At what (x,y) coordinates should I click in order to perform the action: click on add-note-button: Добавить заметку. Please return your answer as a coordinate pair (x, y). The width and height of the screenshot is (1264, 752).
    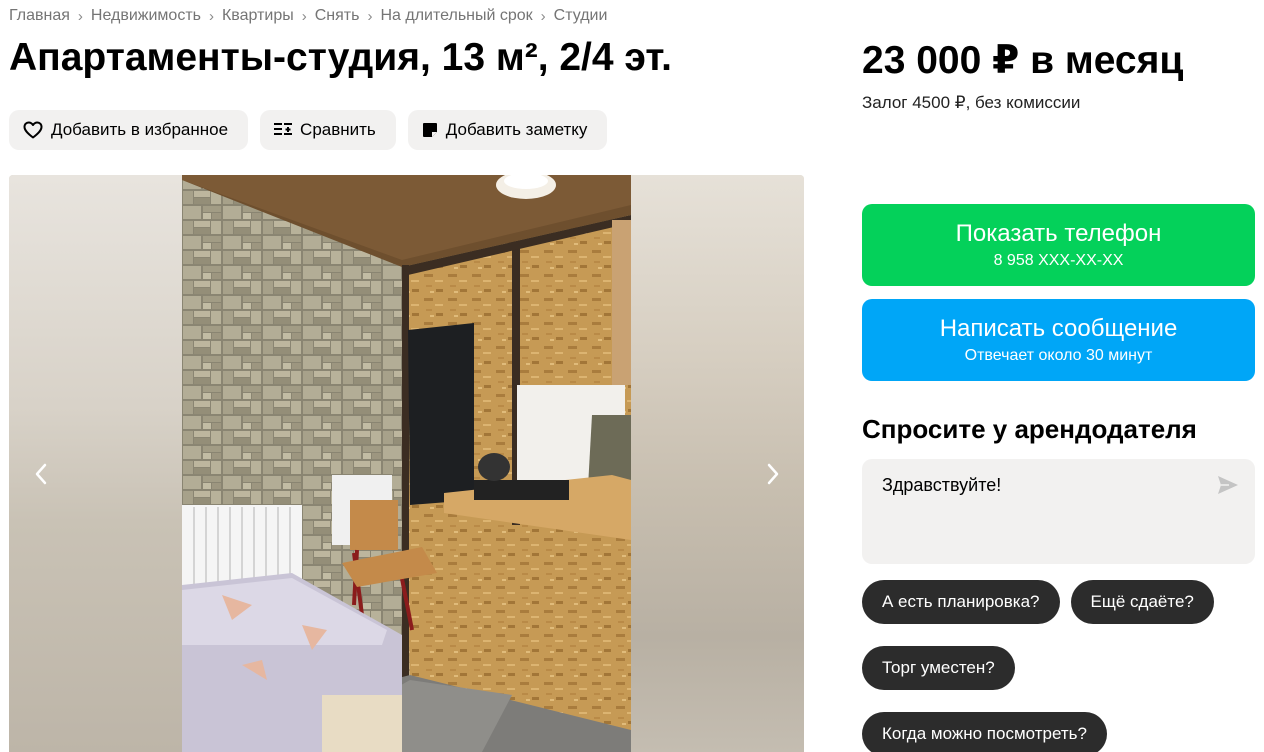
    Looking at the image, I should click on (507, 130).